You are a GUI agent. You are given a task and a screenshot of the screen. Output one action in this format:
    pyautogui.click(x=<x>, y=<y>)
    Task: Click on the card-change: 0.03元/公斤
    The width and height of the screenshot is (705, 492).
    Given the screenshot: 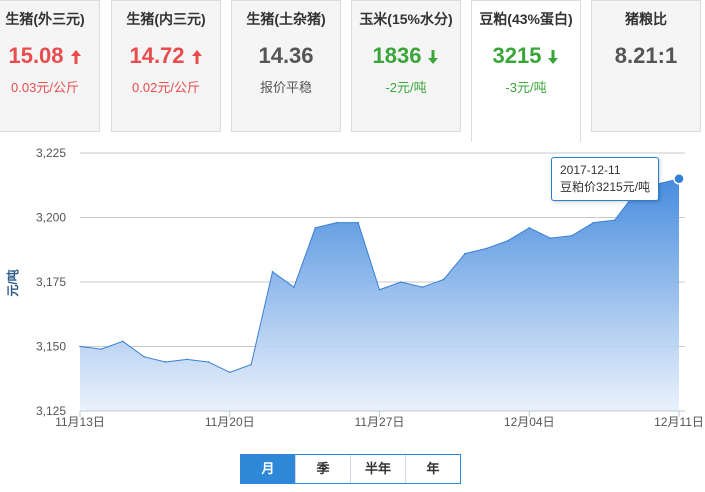 What is the action you would take?
    pyautogui.click(x=45, y=87)
    